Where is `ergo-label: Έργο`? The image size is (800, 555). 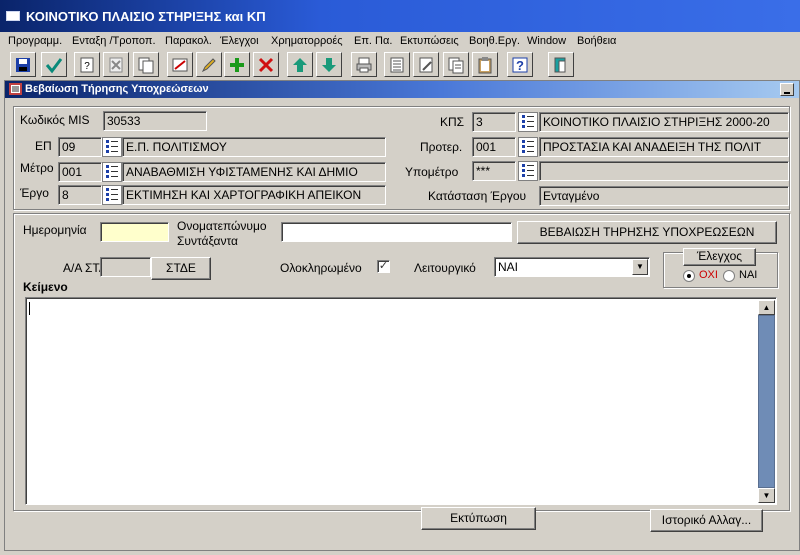
ergo-label: Έργο is located at coordinates (34, 193).